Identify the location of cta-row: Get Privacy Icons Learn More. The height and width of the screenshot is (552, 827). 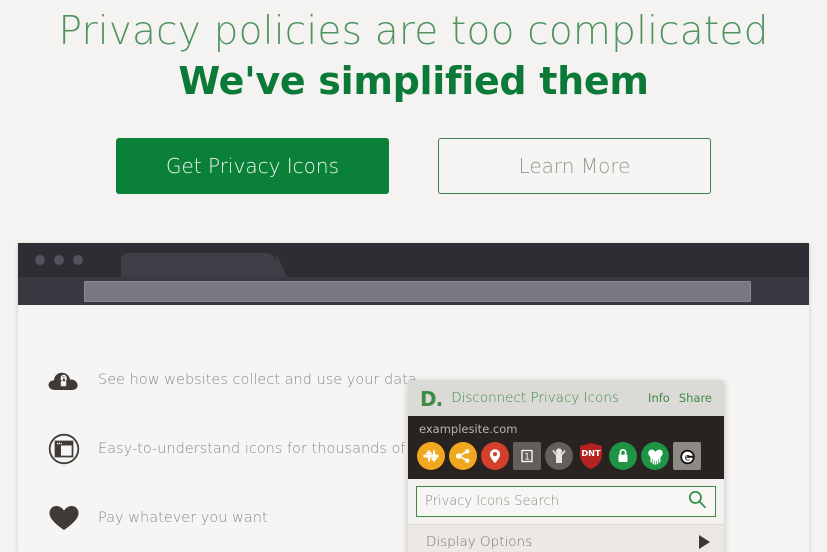
(413, 166).